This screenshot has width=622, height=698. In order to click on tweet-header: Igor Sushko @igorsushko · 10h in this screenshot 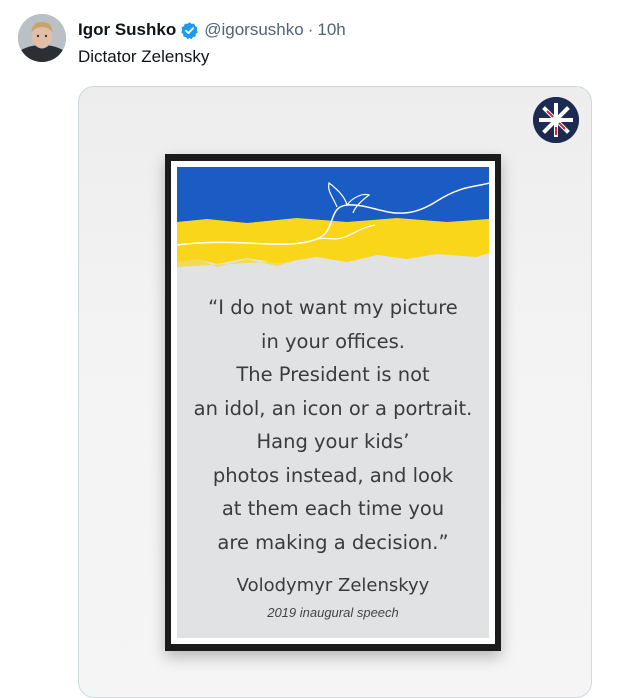, I will do `click(212, 30)`.